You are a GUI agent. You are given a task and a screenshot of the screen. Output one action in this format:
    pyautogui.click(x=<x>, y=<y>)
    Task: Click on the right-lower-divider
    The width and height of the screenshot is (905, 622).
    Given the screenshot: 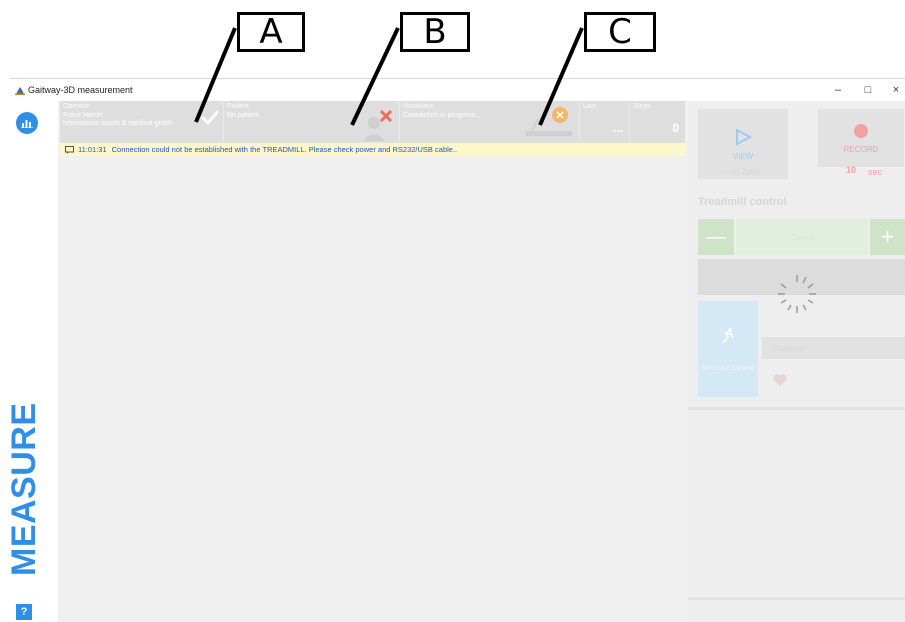 What is the action you would take?
    pyautogui.click(x=796, y=598)
    